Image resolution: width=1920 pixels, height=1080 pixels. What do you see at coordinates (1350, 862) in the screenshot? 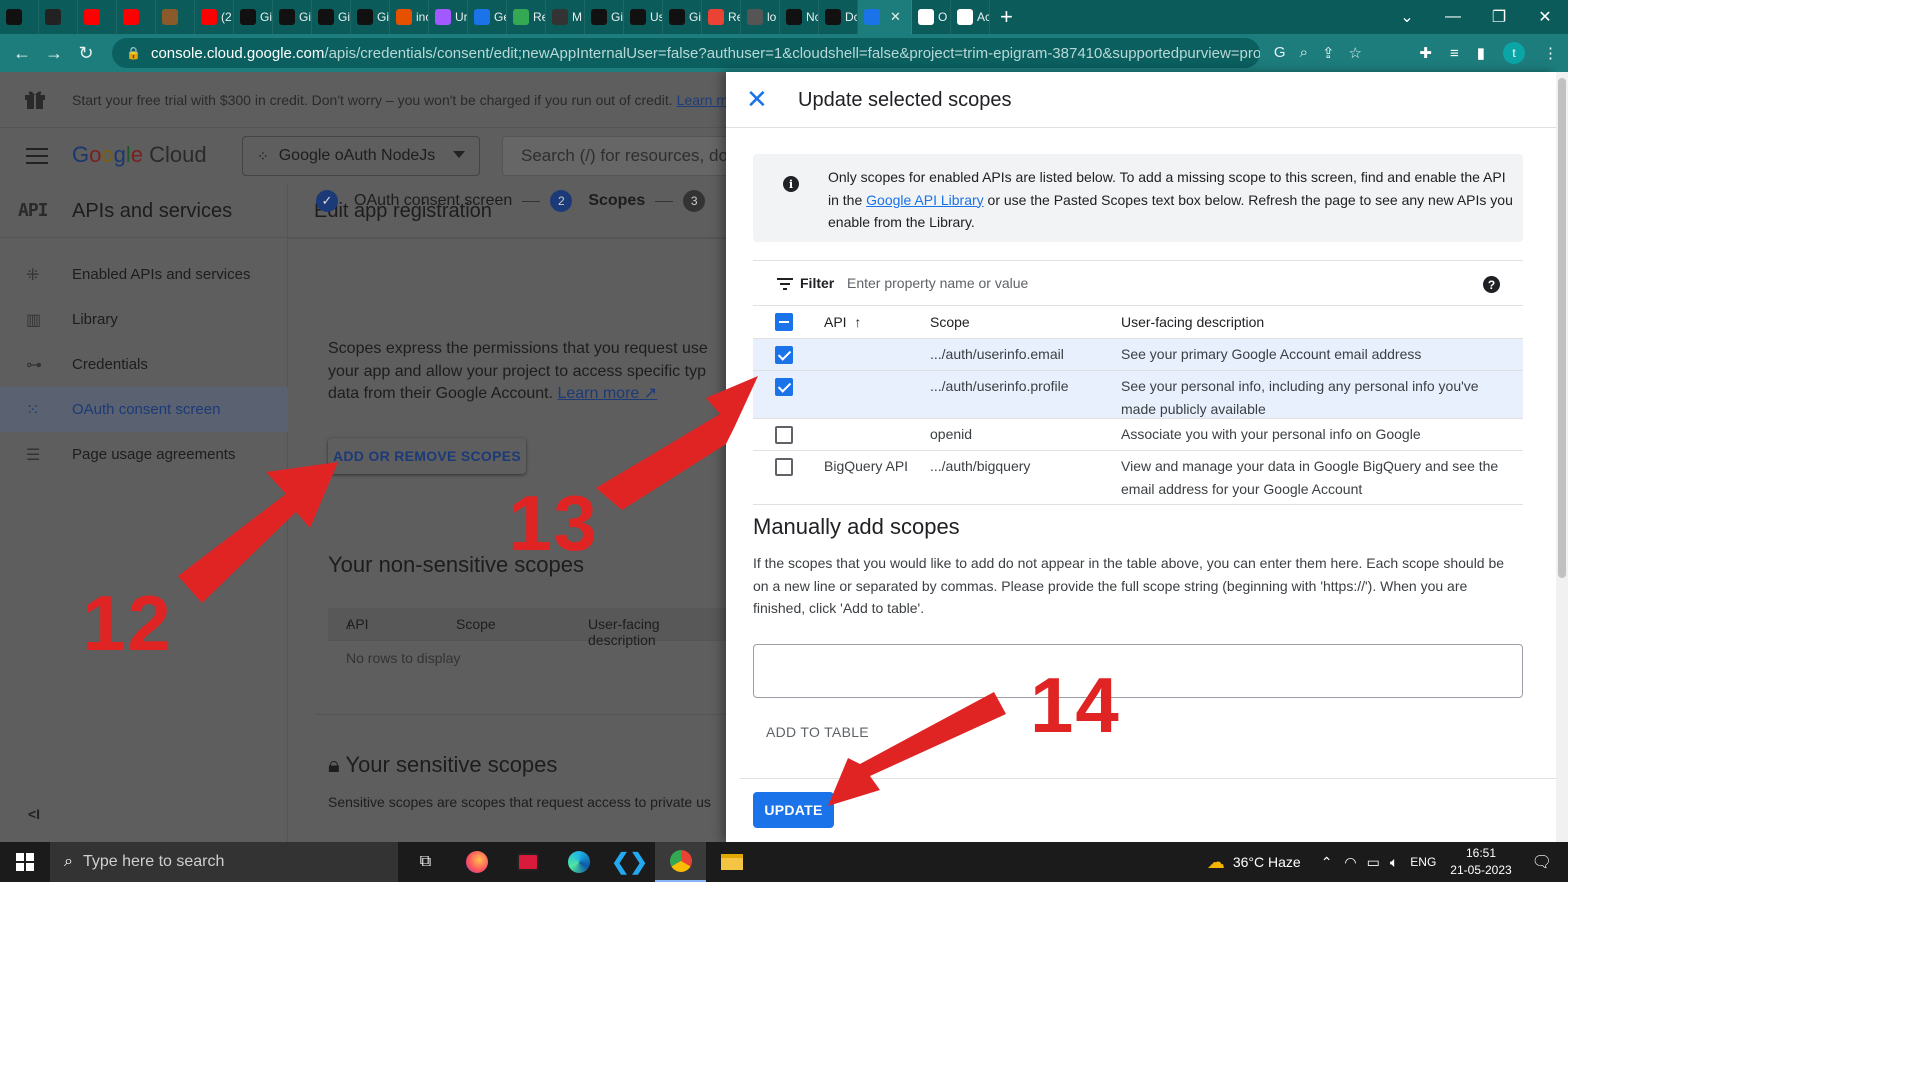
I see `network-icon: ◠` at bounding box center [1350, 862].